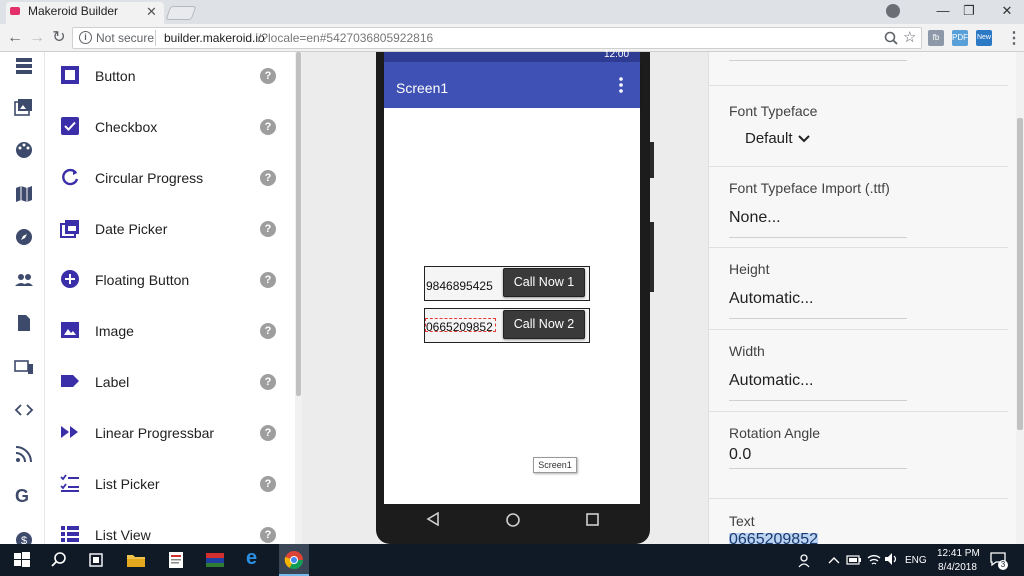  Describe the element at coordinates (251, 558) in the screenshot. I see `edge-browser-icon: e` at that location.